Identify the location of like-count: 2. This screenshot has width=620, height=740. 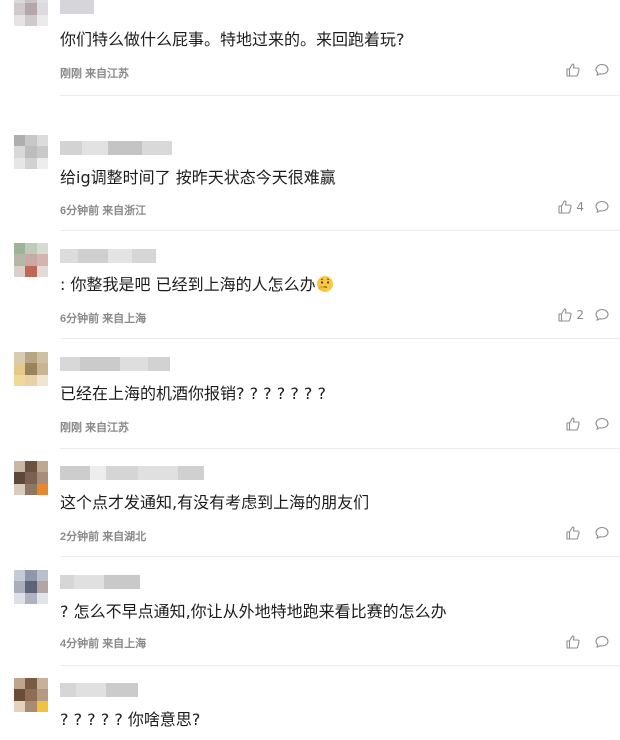
(580, 315).